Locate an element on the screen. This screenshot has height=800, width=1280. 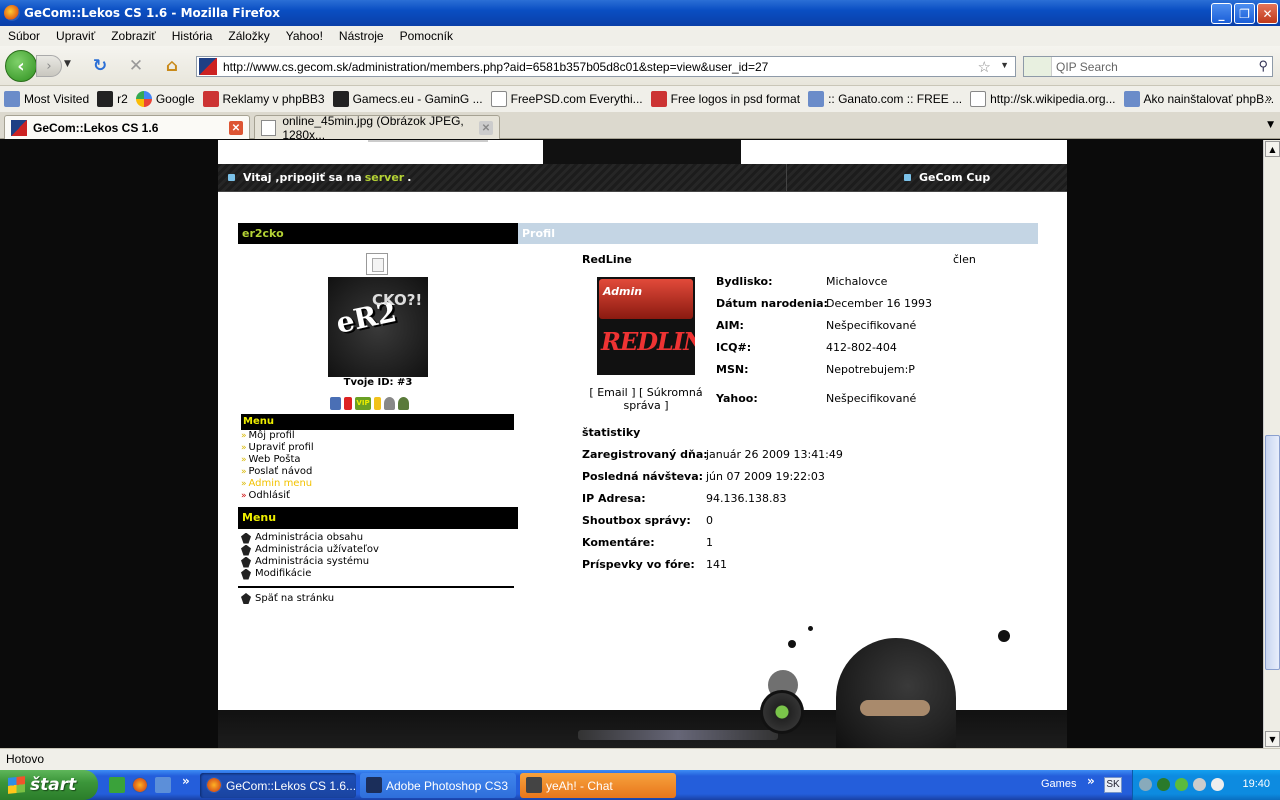
history-dropdown-icon: ▼ is located at coordinates (67, 64).